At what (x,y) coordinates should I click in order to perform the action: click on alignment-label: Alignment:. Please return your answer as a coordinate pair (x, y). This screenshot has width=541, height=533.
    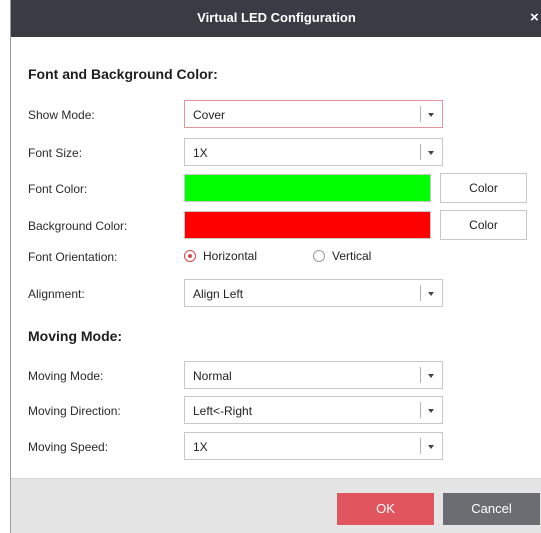
    Looking at the image, I should click on (56, 294).